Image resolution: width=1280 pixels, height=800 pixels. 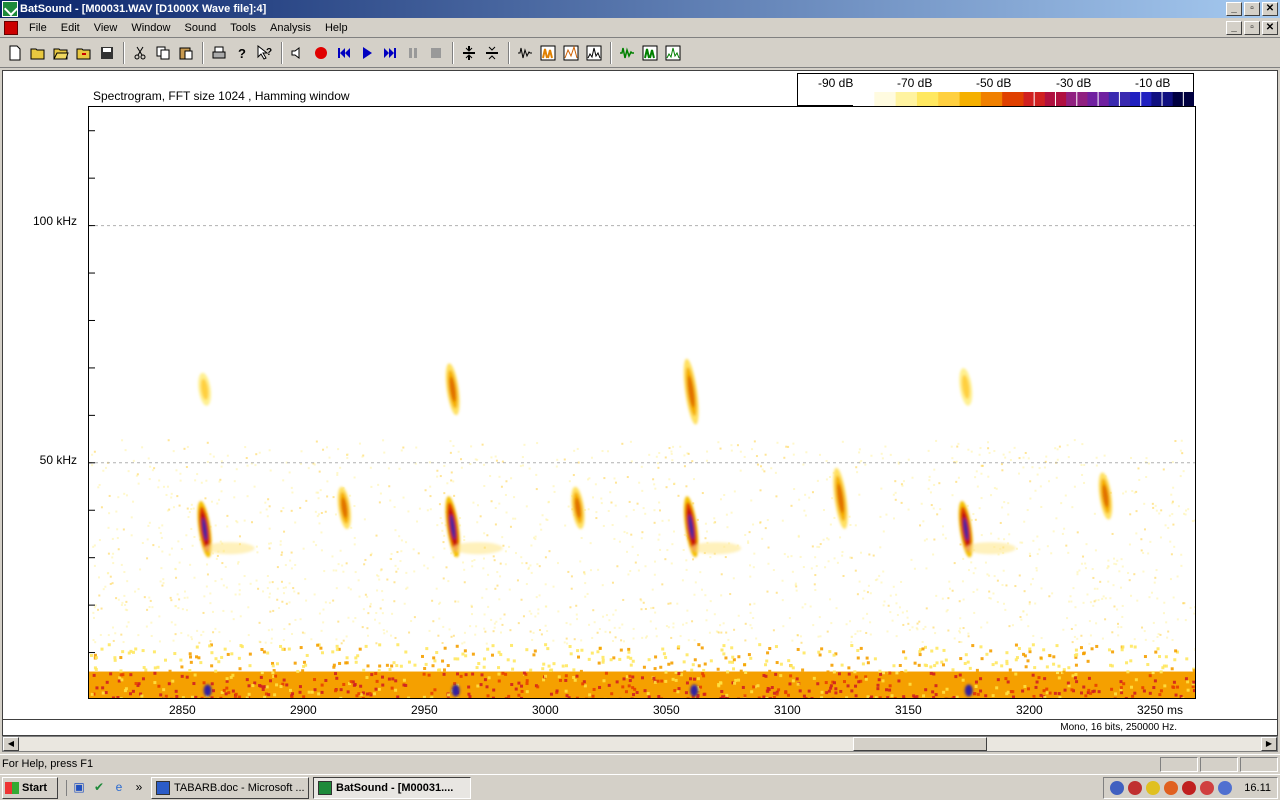 I want to click on waveform-icon, so click(x=525, y=53).